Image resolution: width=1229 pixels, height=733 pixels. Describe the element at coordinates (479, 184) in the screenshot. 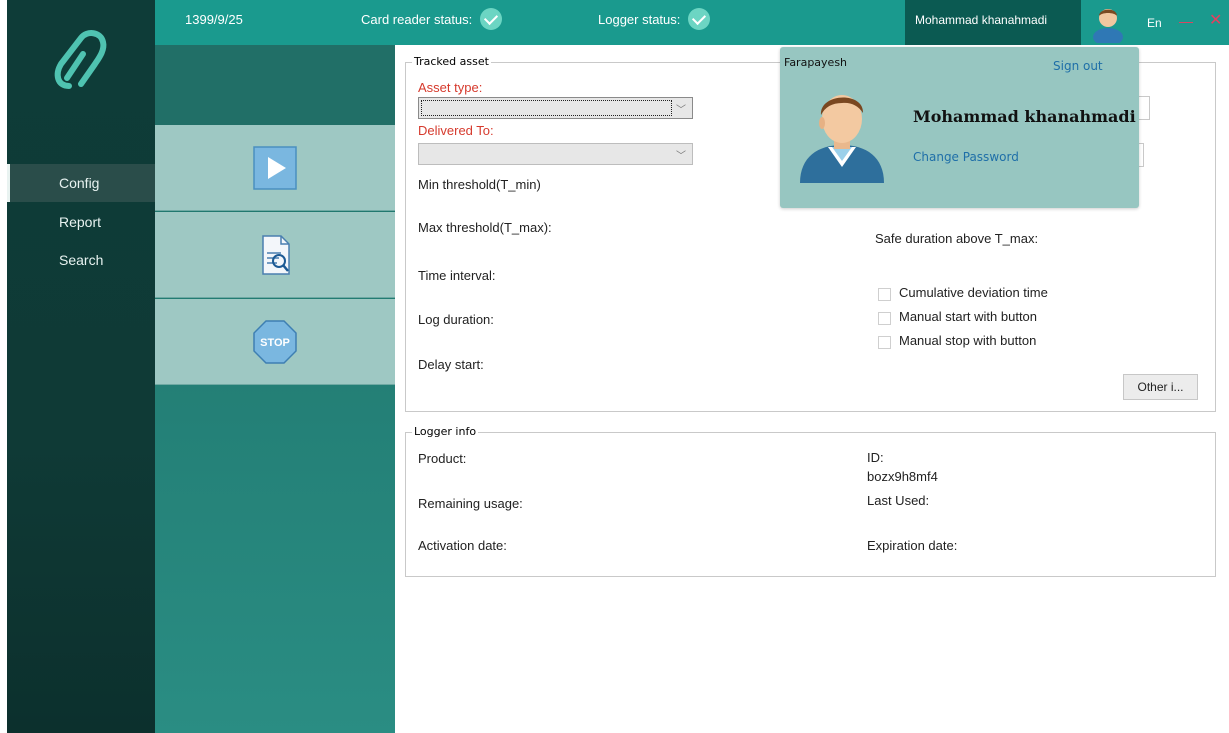

I see `min-threshold-label: Min threshold(T_min)` at that location.